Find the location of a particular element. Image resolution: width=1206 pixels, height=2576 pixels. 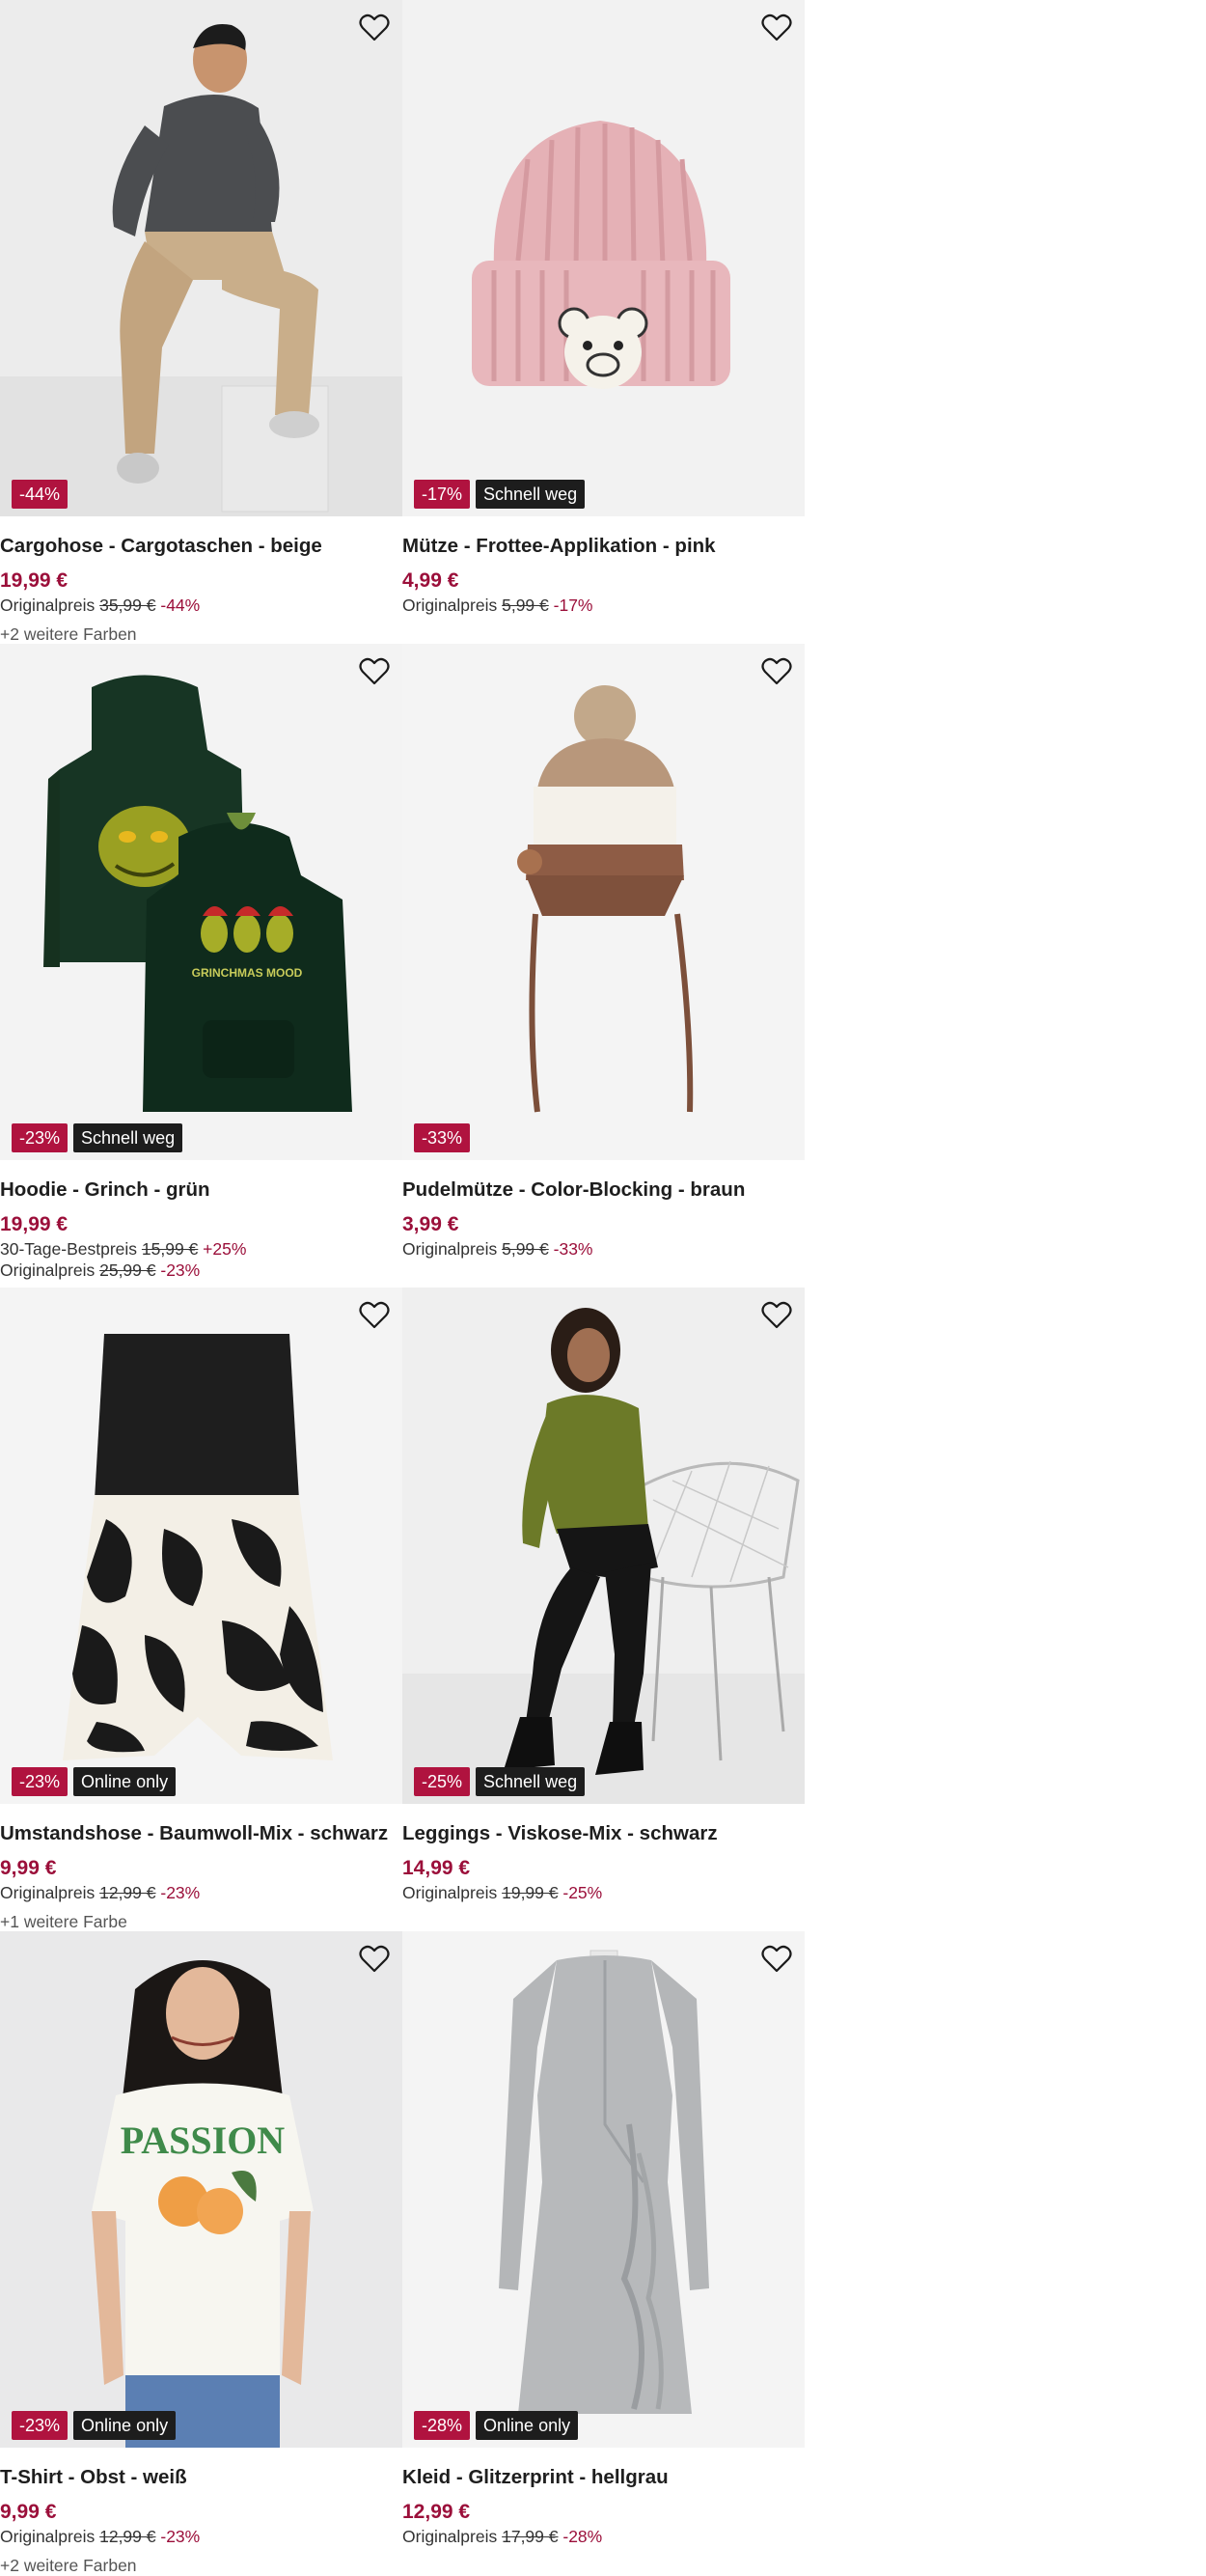

more-colors-link: +1 weitere Farbe is located at coordinates (201, 1921).